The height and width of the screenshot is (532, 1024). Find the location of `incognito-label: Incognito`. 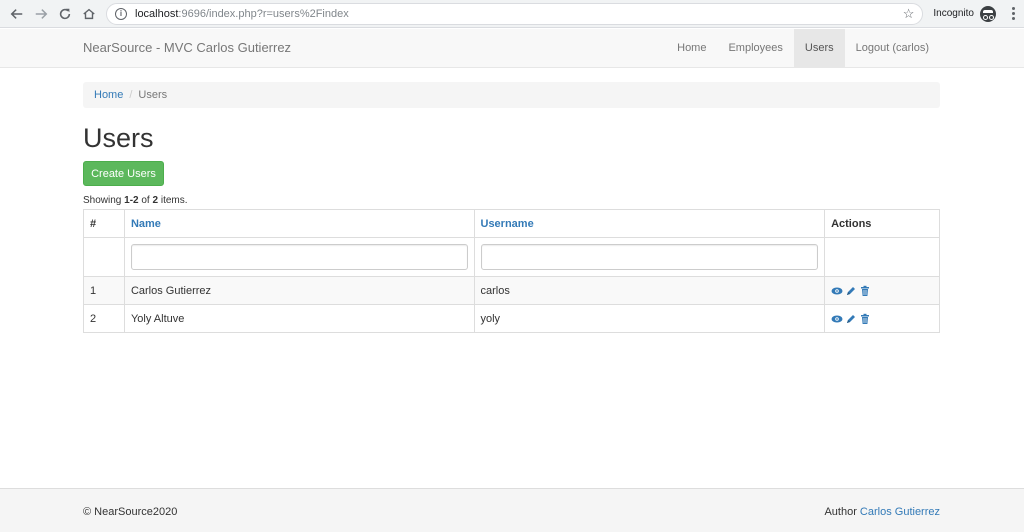

incognito-label: Incognito is located at coordinates (953, 13).